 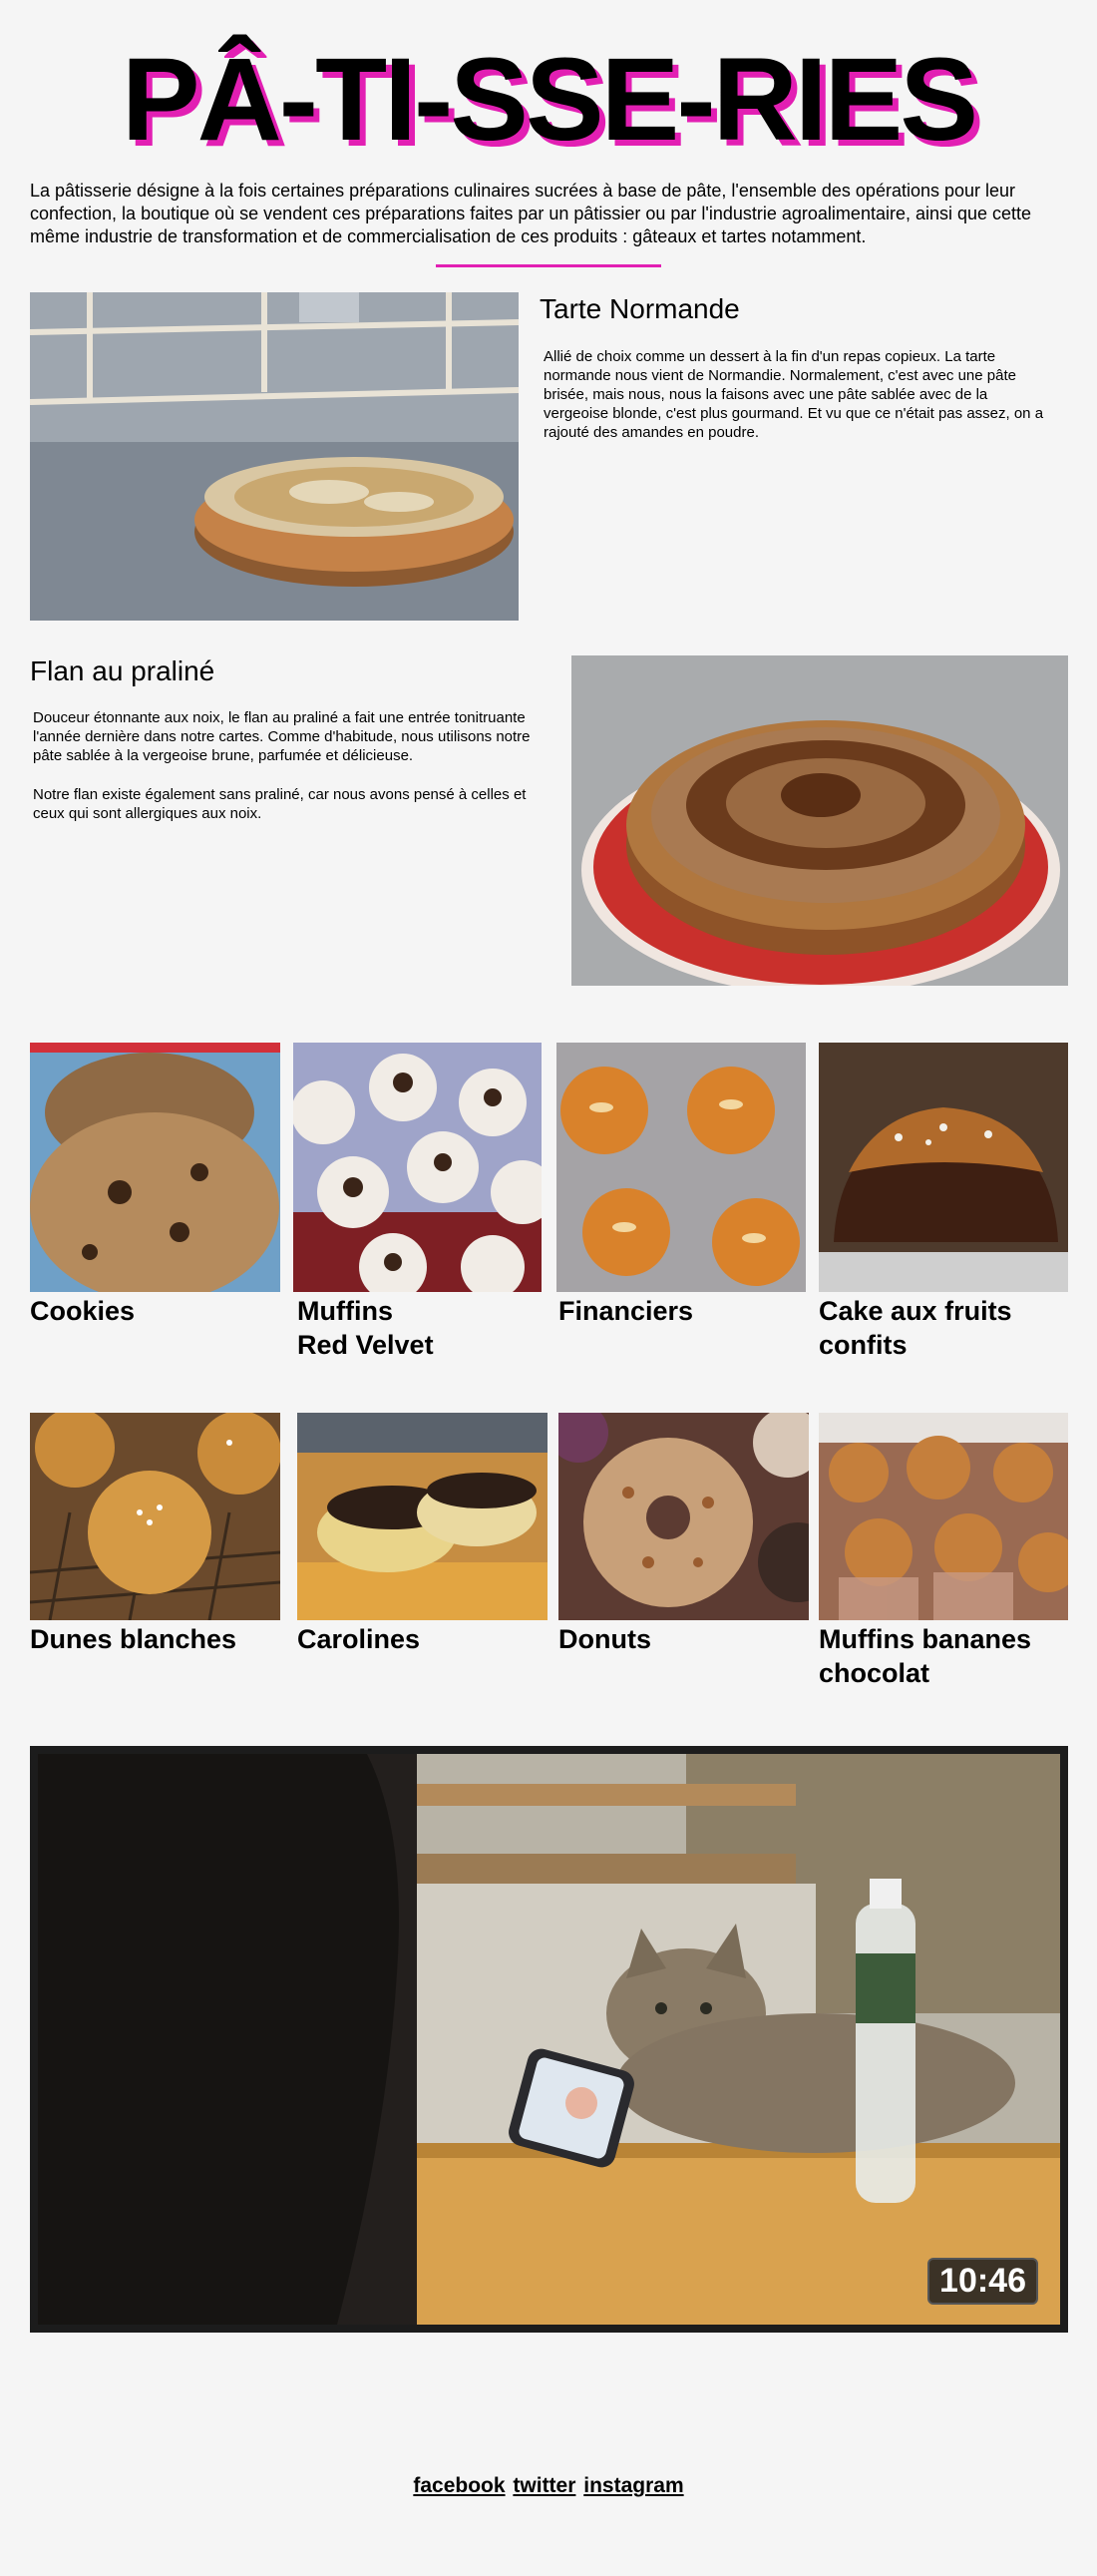 What do you see at coordinates (944, 1516) in the screenshot?
I see `gallery-photo-muffins-bananes-chocolat` at bounding box center [944, 1516].